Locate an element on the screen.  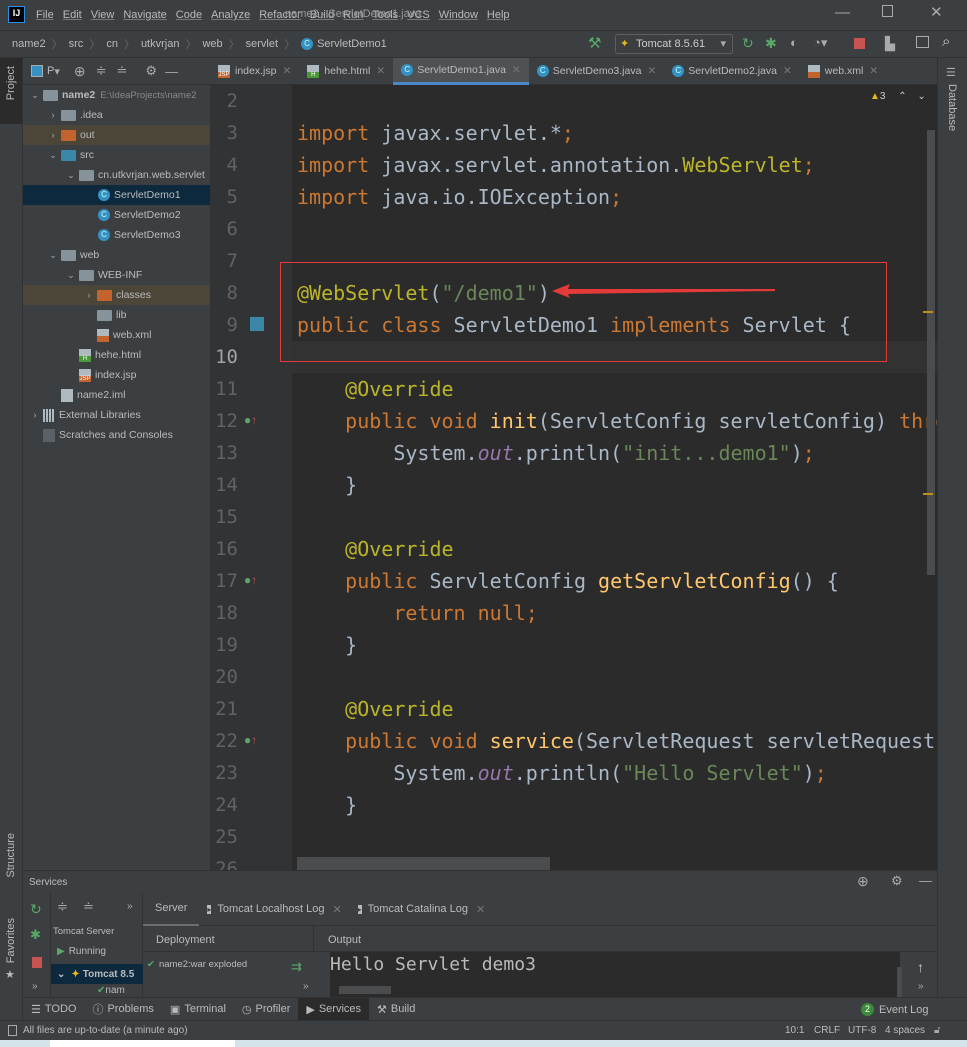
output-vscrollbar is located at coordinates (899, 982).